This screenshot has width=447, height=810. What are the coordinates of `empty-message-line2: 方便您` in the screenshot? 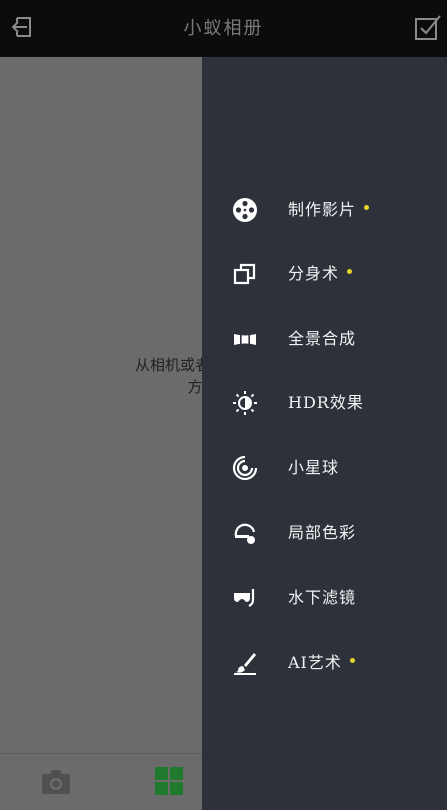 It's located at (194, 387).